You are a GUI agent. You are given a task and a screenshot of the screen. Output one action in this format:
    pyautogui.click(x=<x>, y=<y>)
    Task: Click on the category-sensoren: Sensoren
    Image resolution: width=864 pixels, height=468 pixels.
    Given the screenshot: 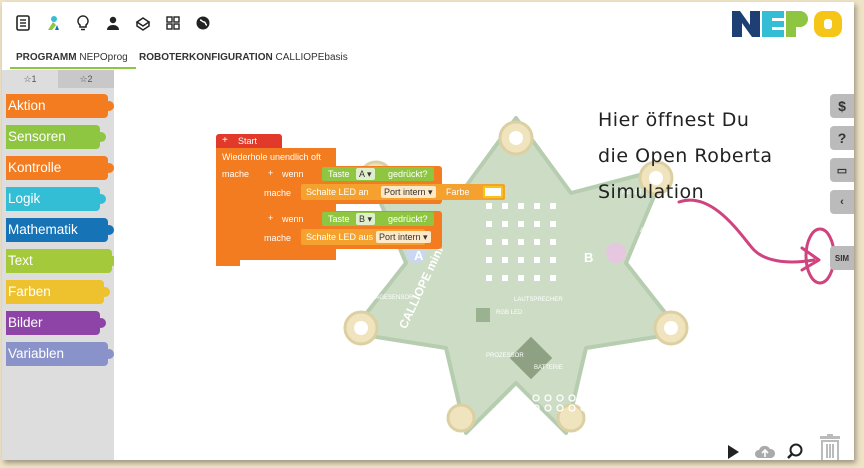 What is the action you would take?
    pyautogui.click(x=56, y=137)
    